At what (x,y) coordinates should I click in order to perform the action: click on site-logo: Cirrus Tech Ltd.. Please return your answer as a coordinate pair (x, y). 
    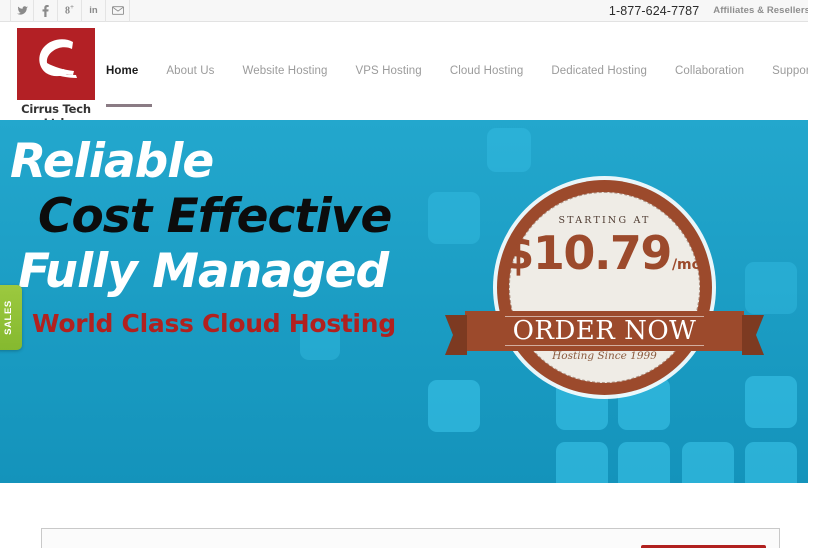
    Looking at the image, I should click on (56, 79).